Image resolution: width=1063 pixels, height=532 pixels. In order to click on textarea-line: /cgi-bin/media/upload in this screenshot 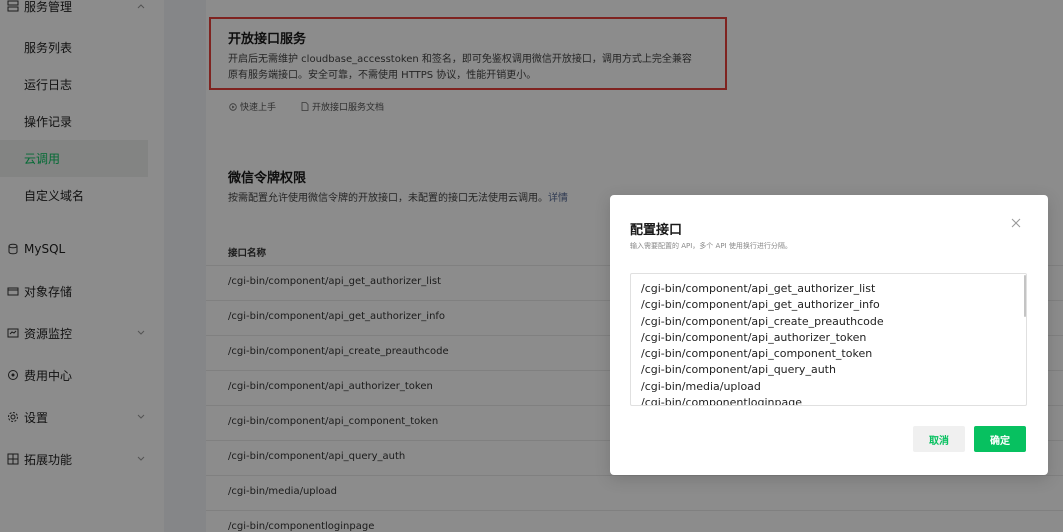, I will do `click(701, 386)`.